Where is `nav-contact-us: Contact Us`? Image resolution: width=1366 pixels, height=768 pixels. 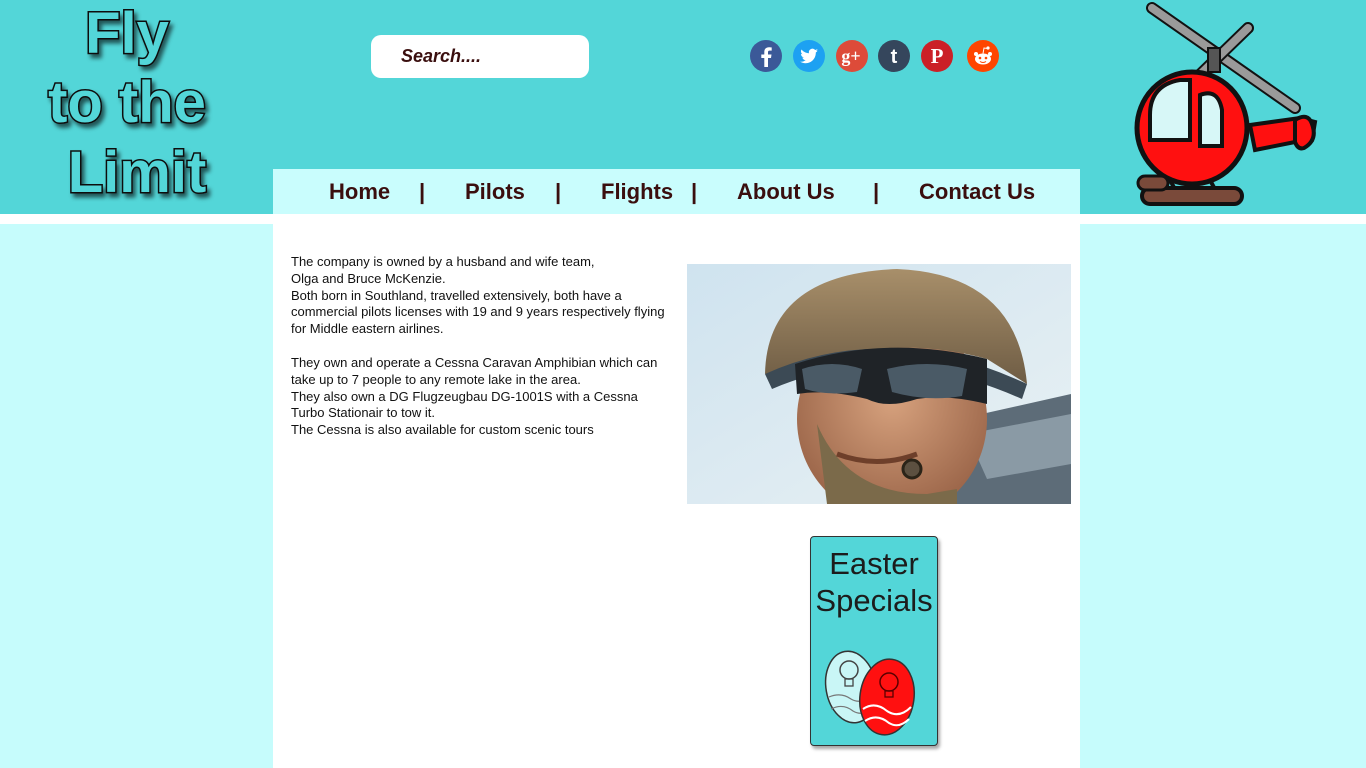 nav-contact-us: Contact Us is located at coordinates (977, 191).